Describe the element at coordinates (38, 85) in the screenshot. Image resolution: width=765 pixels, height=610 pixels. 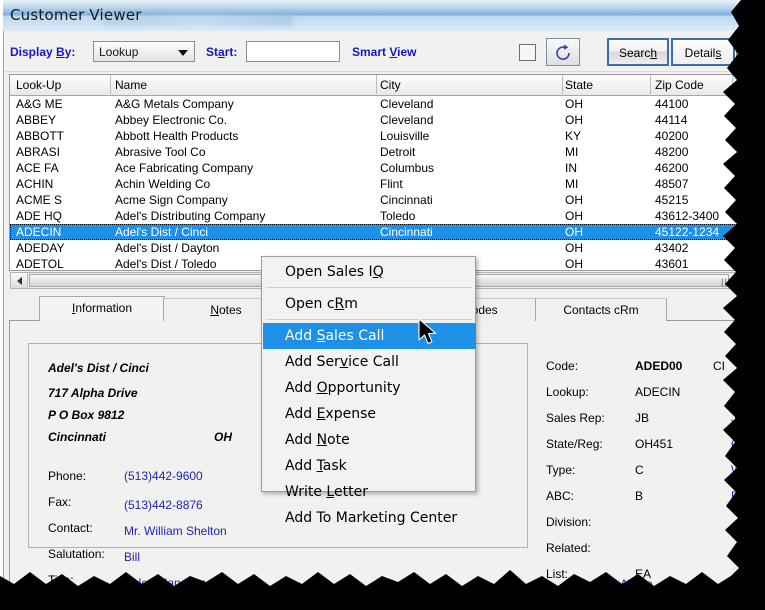
I see `grid-column-header: Look-Up` at that location.